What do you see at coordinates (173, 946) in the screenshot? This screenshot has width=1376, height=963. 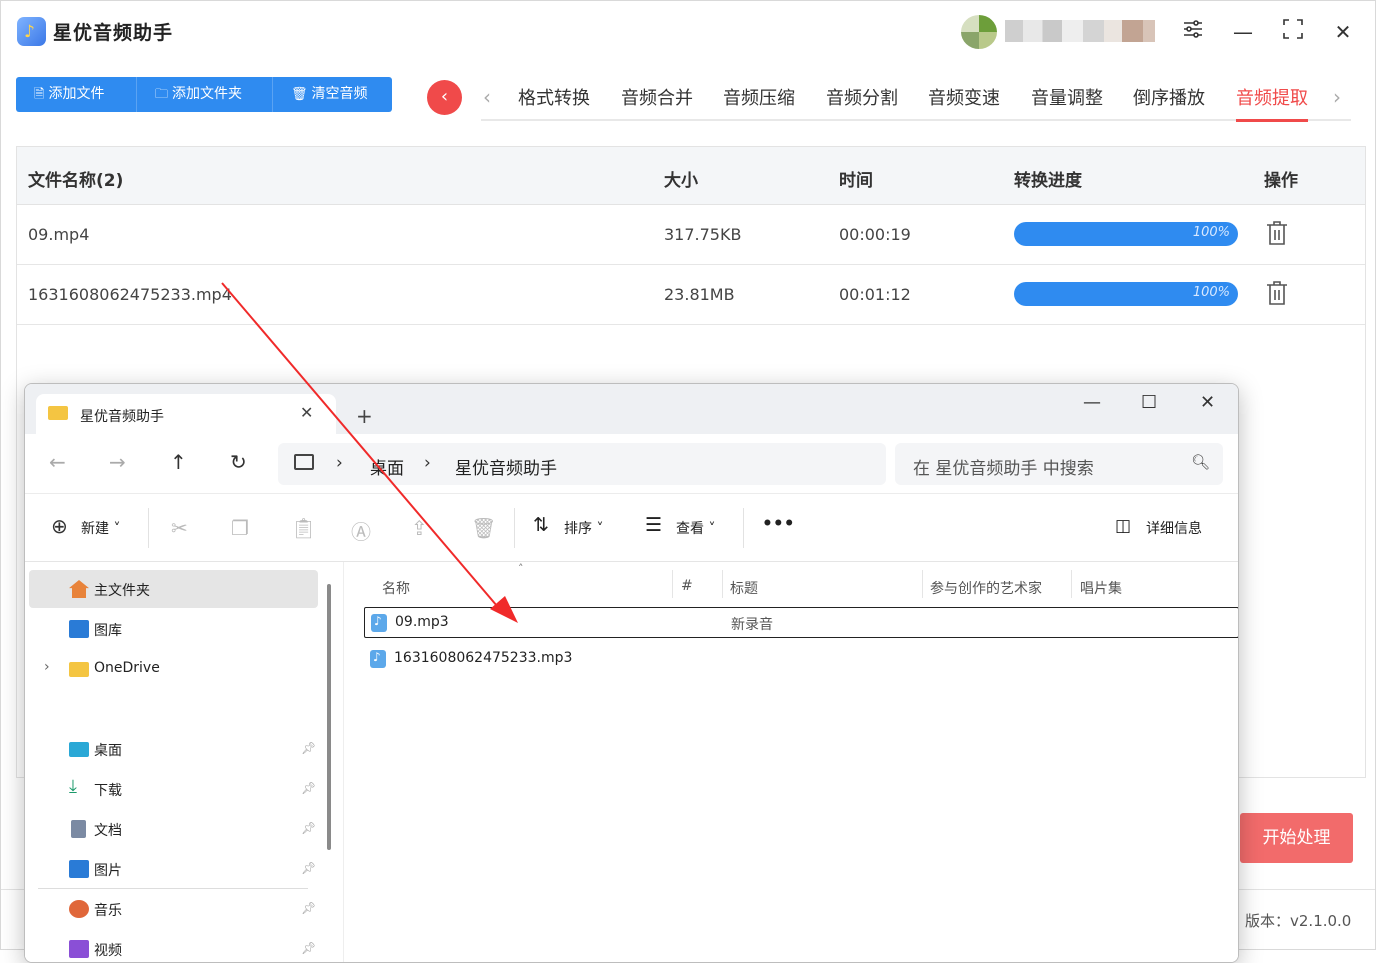 I see `nav-item-videos: 视频 📌︎` at bounding box center [173, 946].